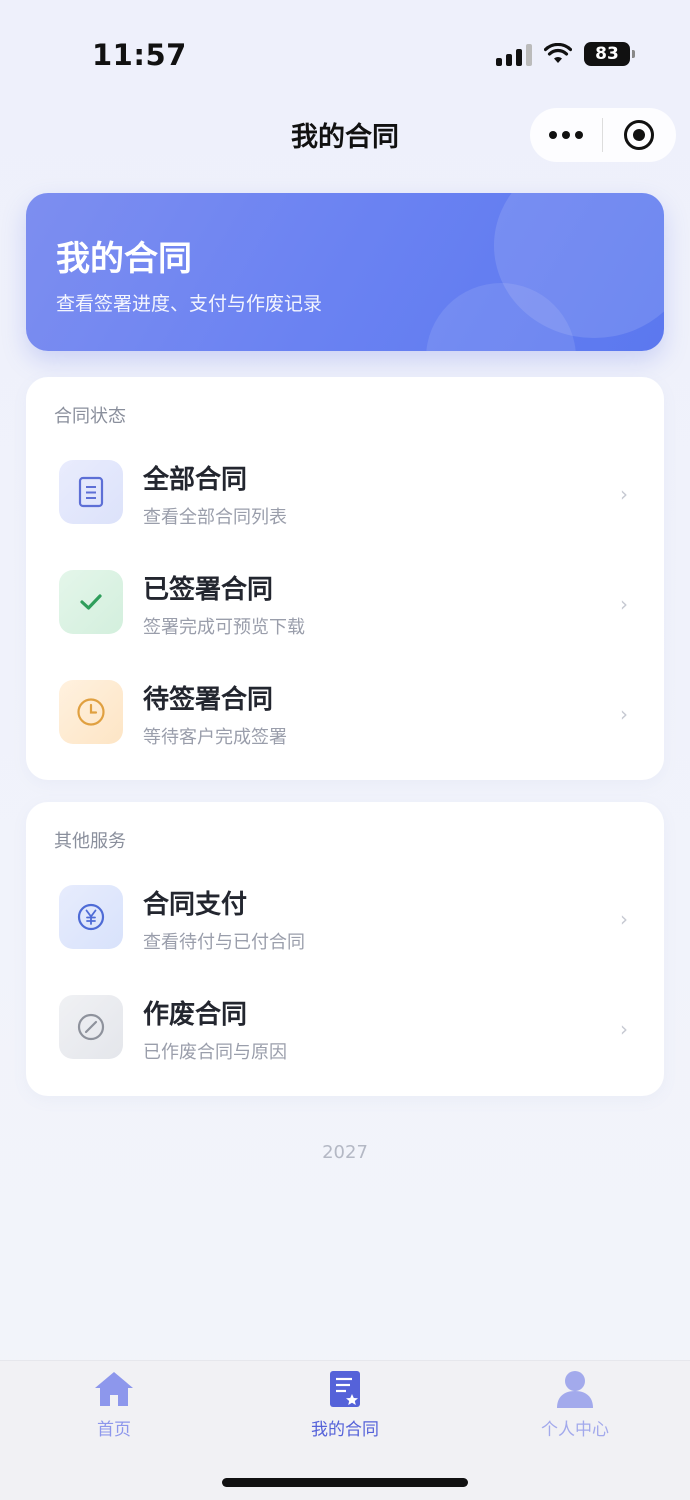  I want to click on item-desc: 查看待付与已付合同, so click(224, 942).